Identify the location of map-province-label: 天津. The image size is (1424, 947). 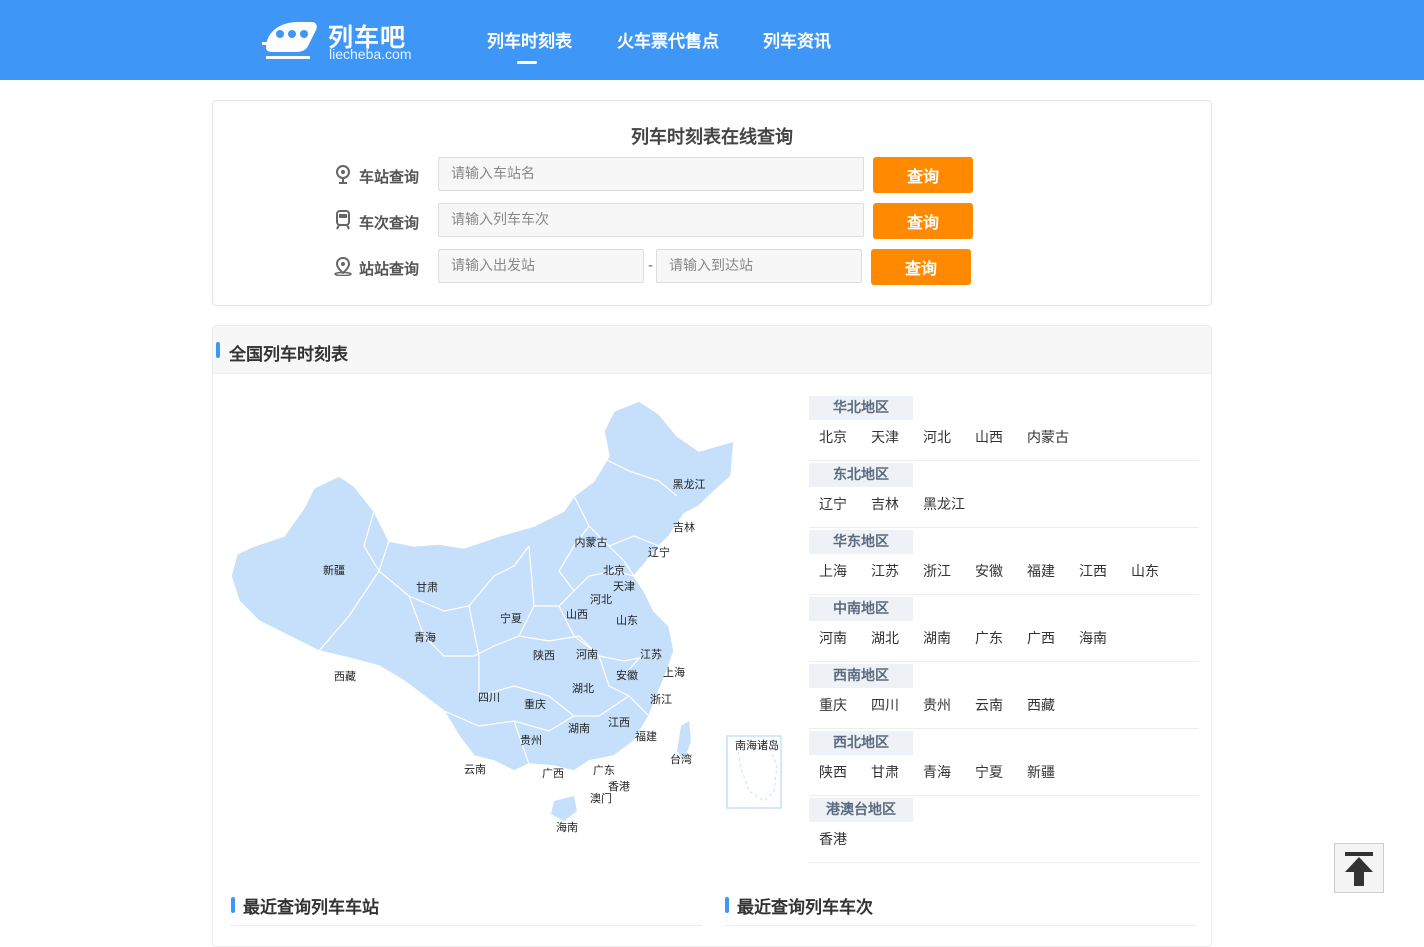
(624, 586).